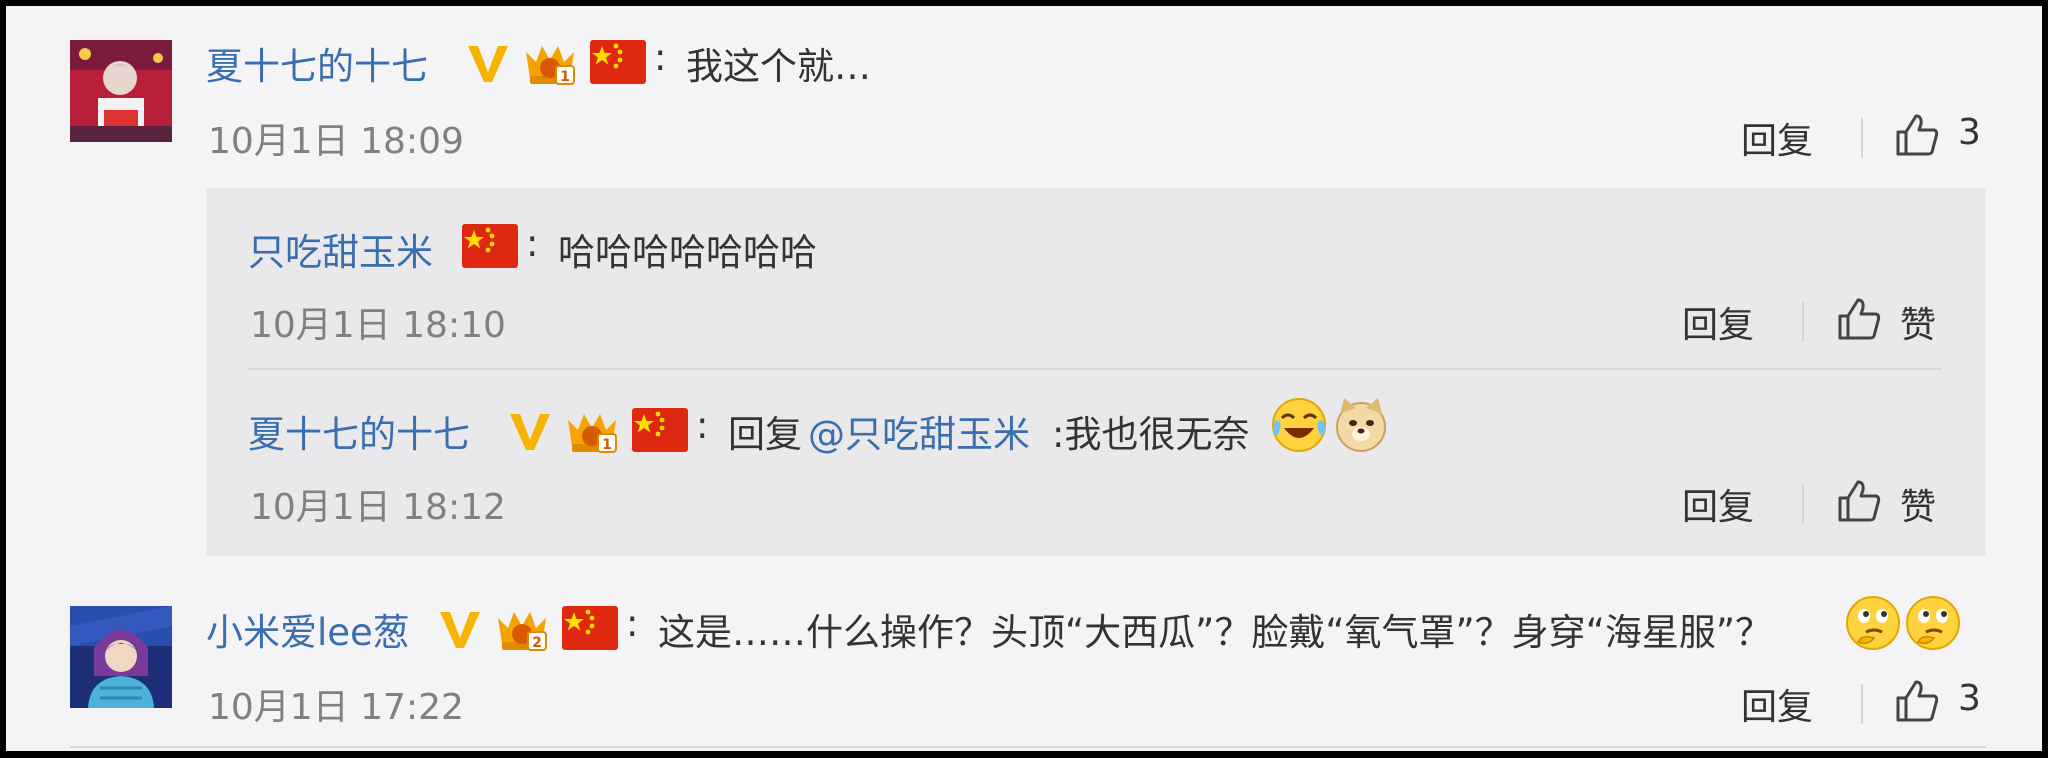 The image size is (2048, 758). Describe the element at coordinates (336, 141) in the screenshot. I see `comment-timestamp: 10月1日 18:09` at that location.